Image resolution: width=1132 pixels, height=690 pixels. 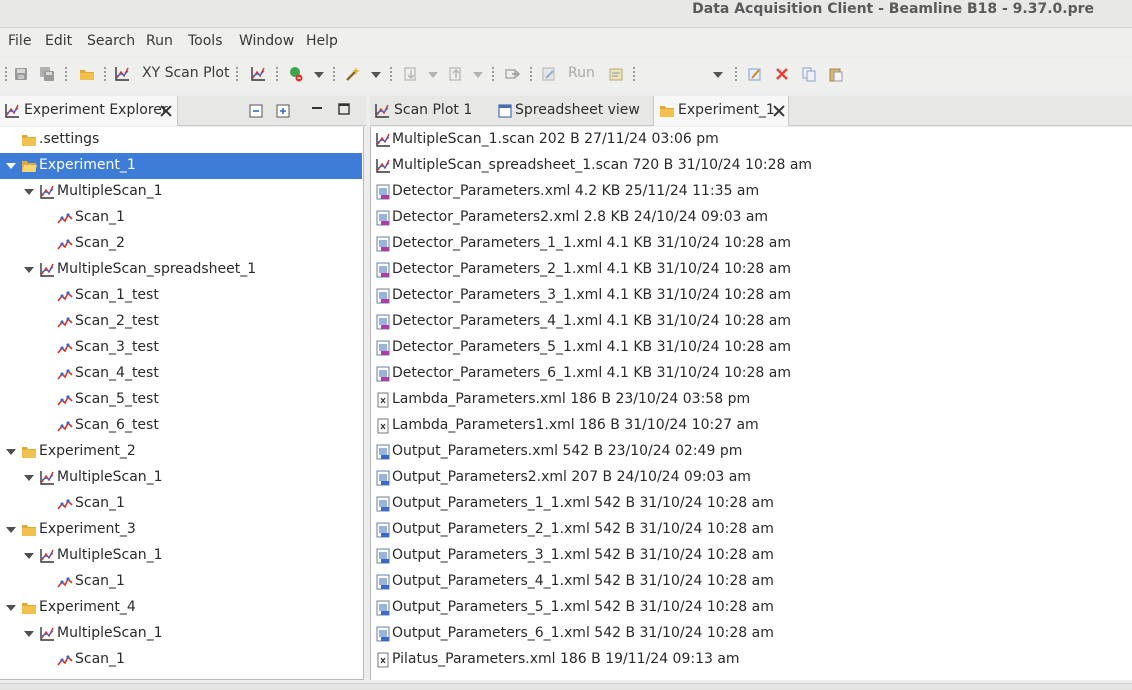 I want to click on menu-search: Search, so click(x=111, y=41).